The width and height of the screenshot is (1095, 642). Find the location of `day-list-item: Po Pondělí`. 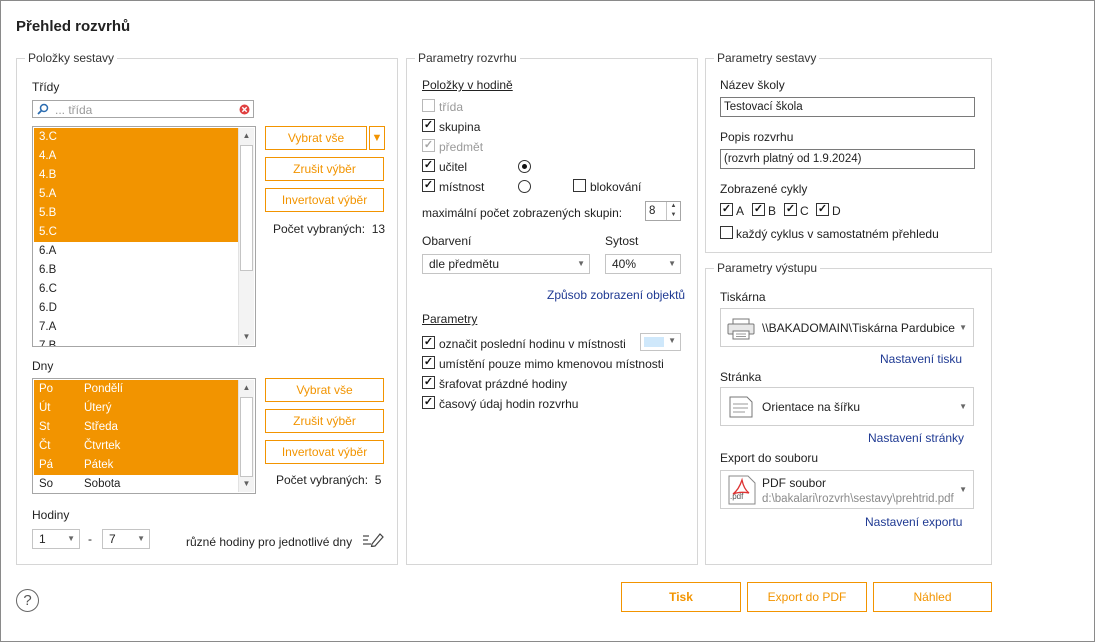

day-list-item: Po Pondělí is located at coordinates (136, 389).